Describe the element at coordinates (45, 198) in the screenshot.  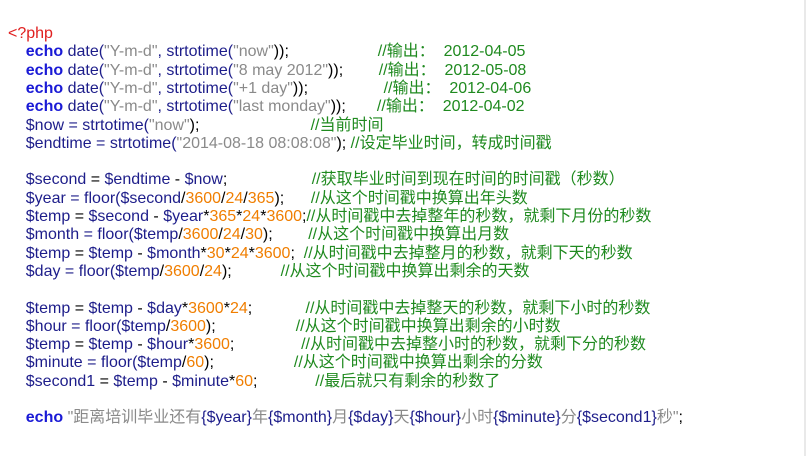
I see `code-token: $year` at that location.